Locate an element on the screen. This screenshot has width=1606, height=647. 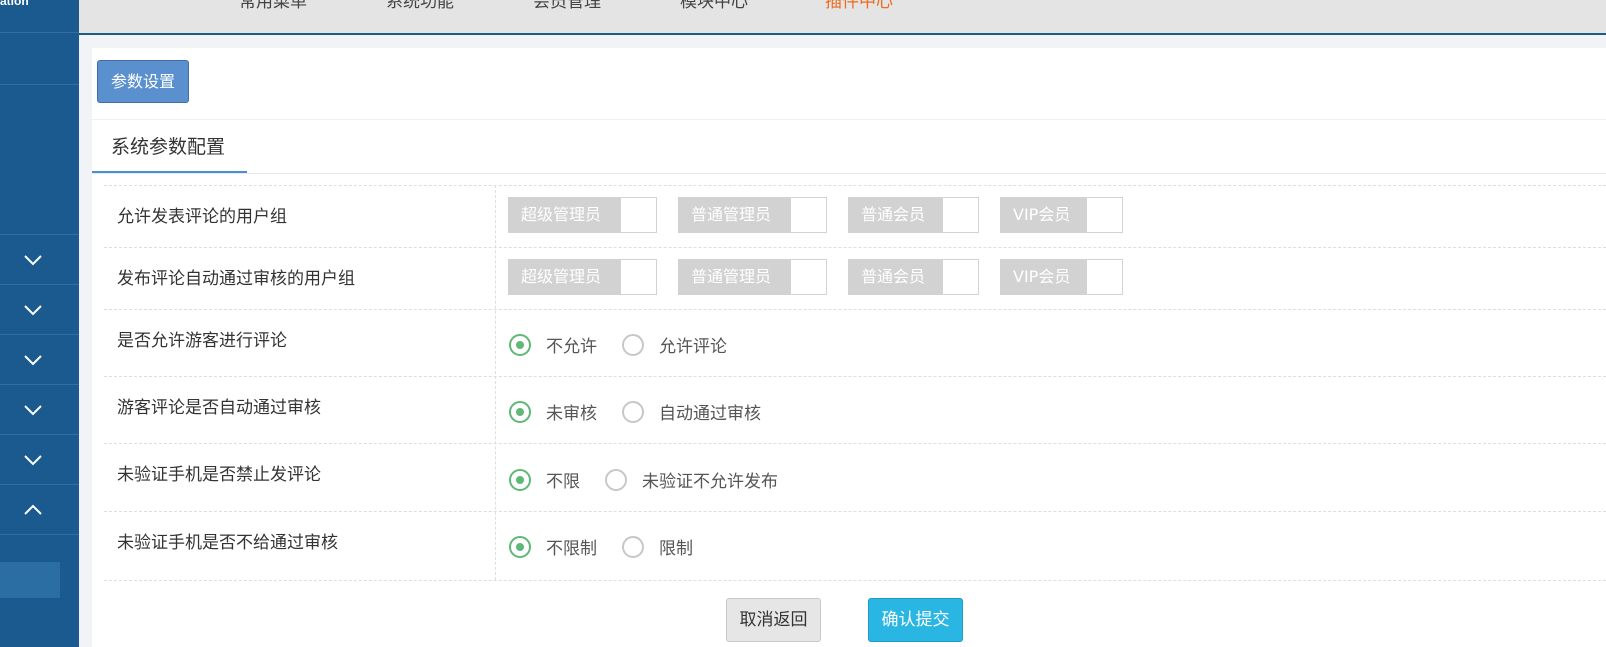
row-label: 未验证手机是否不给通过审核 is located at coordinates (227, 543).